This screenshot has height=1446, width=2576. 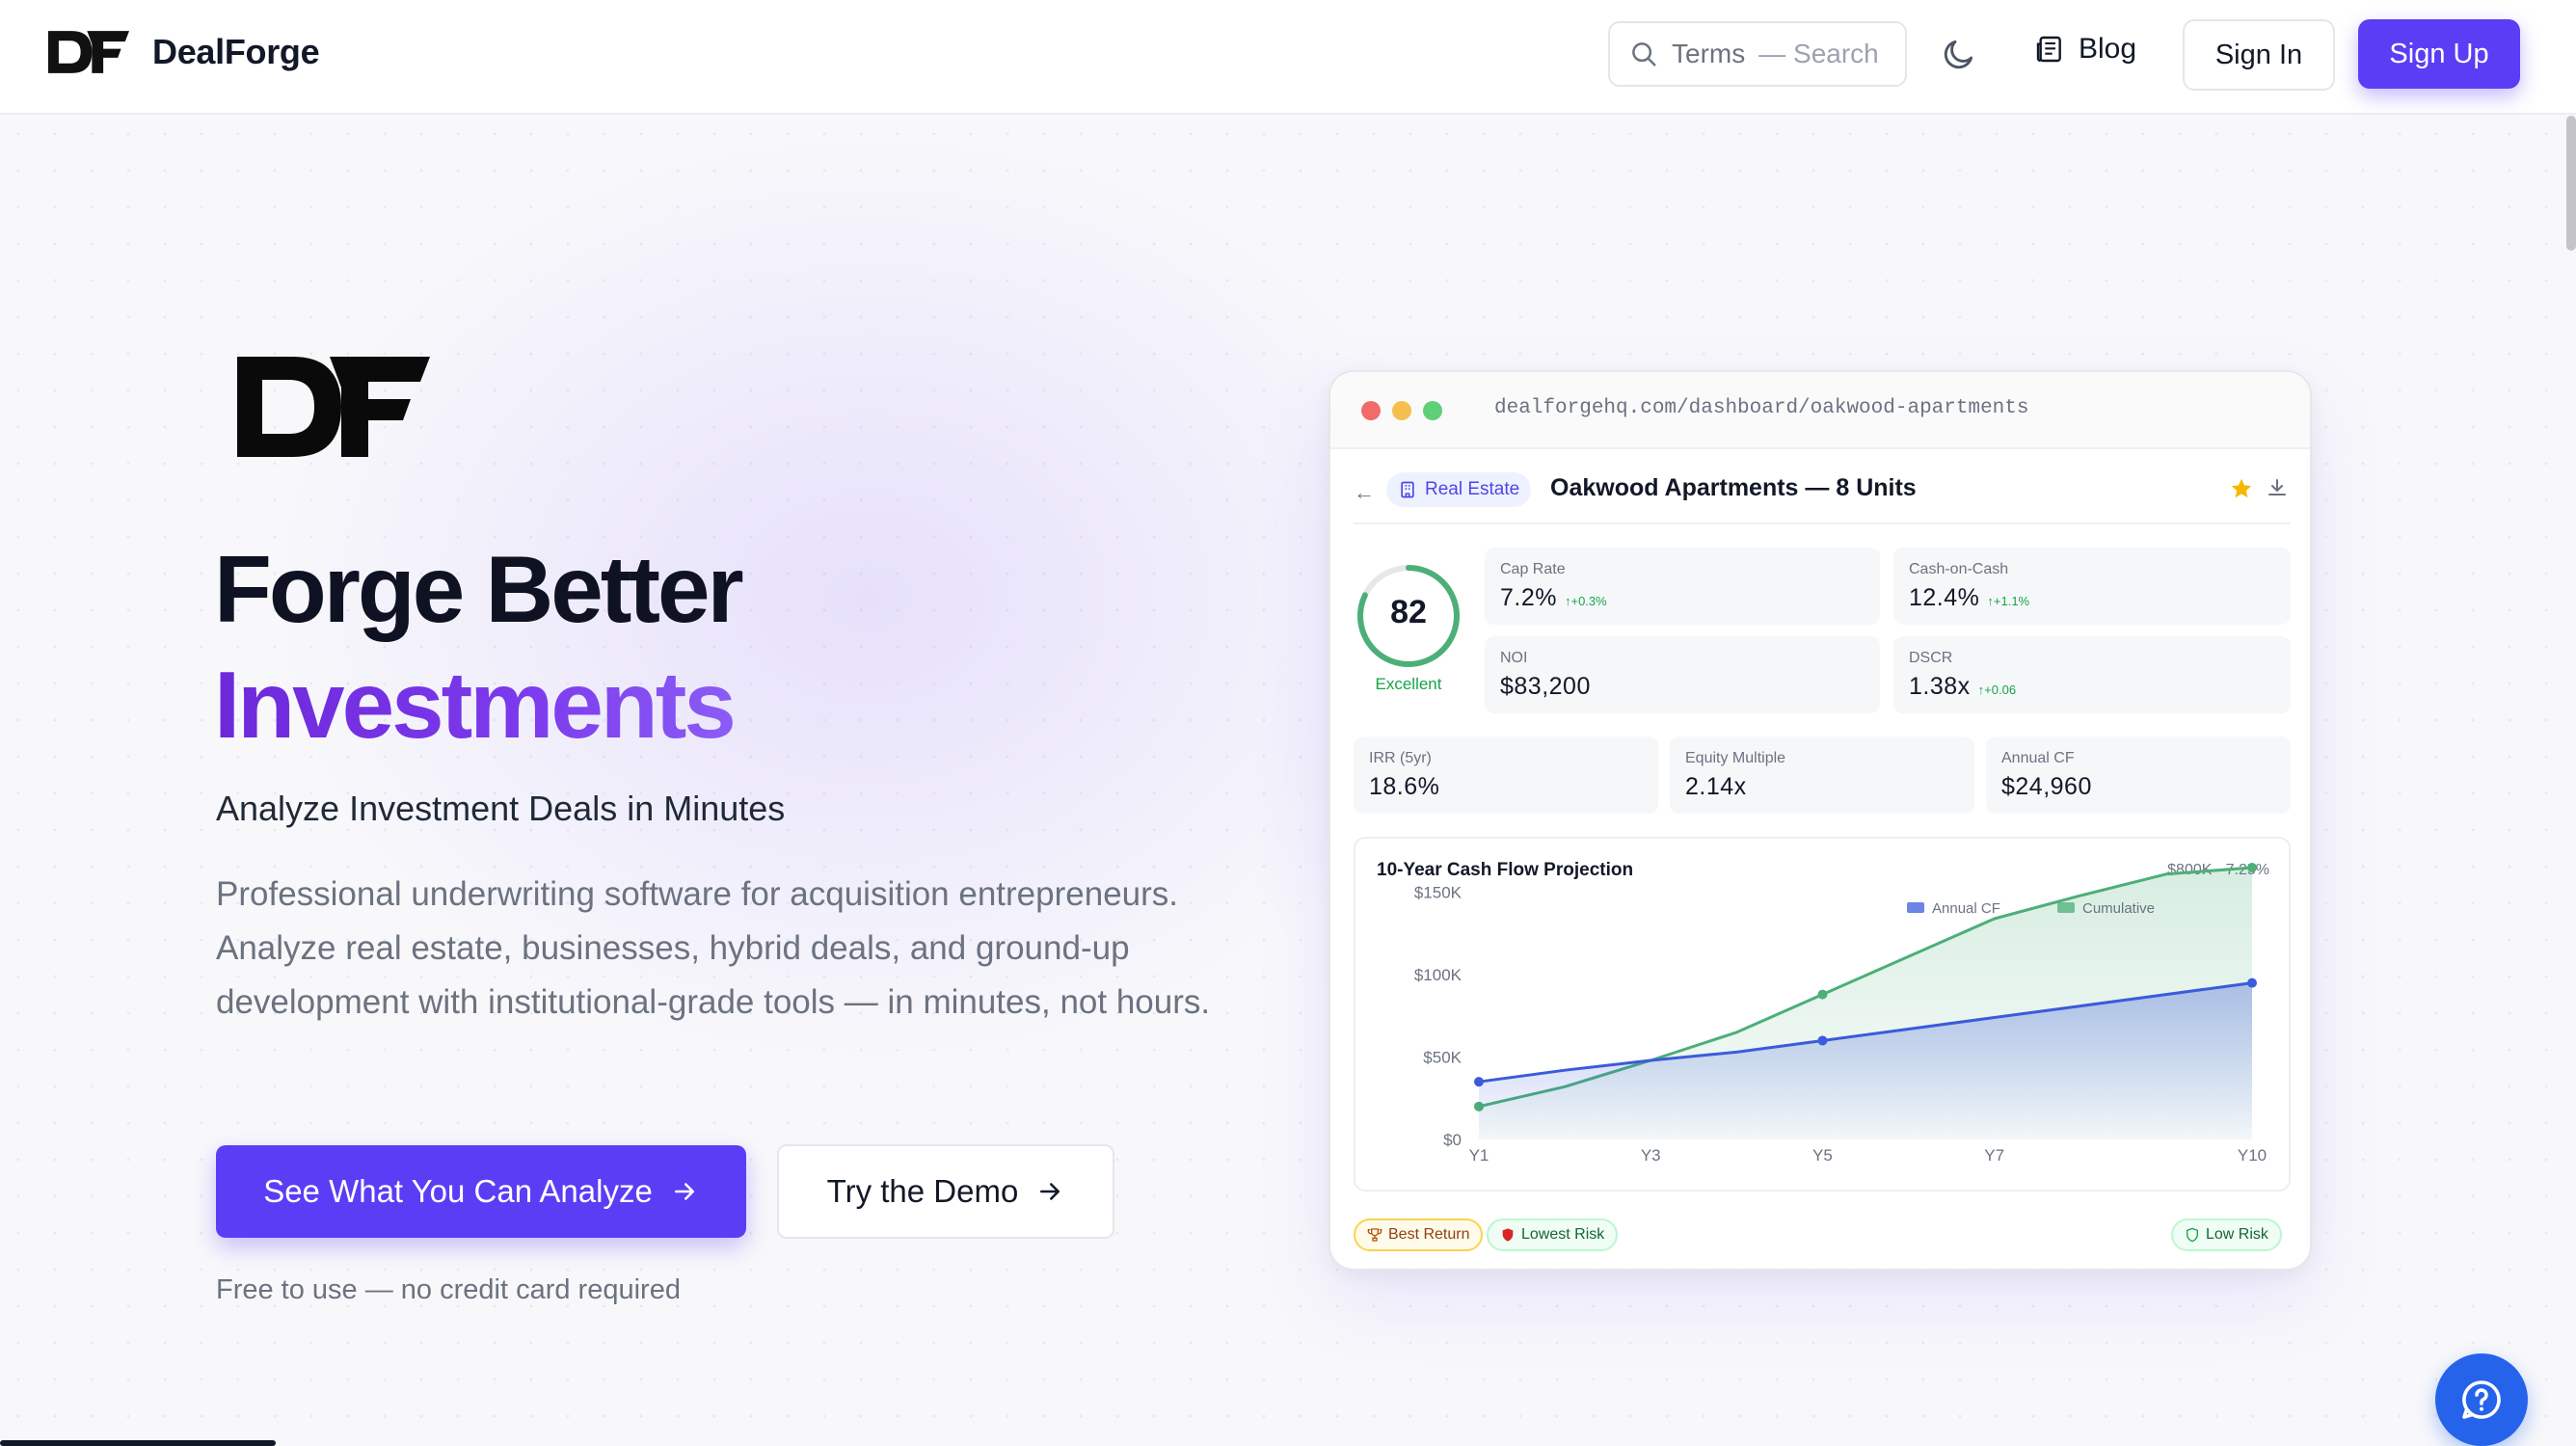 I want to click on metric-value: 1.38x ↑+0.06, so click(x=1963, y=687).